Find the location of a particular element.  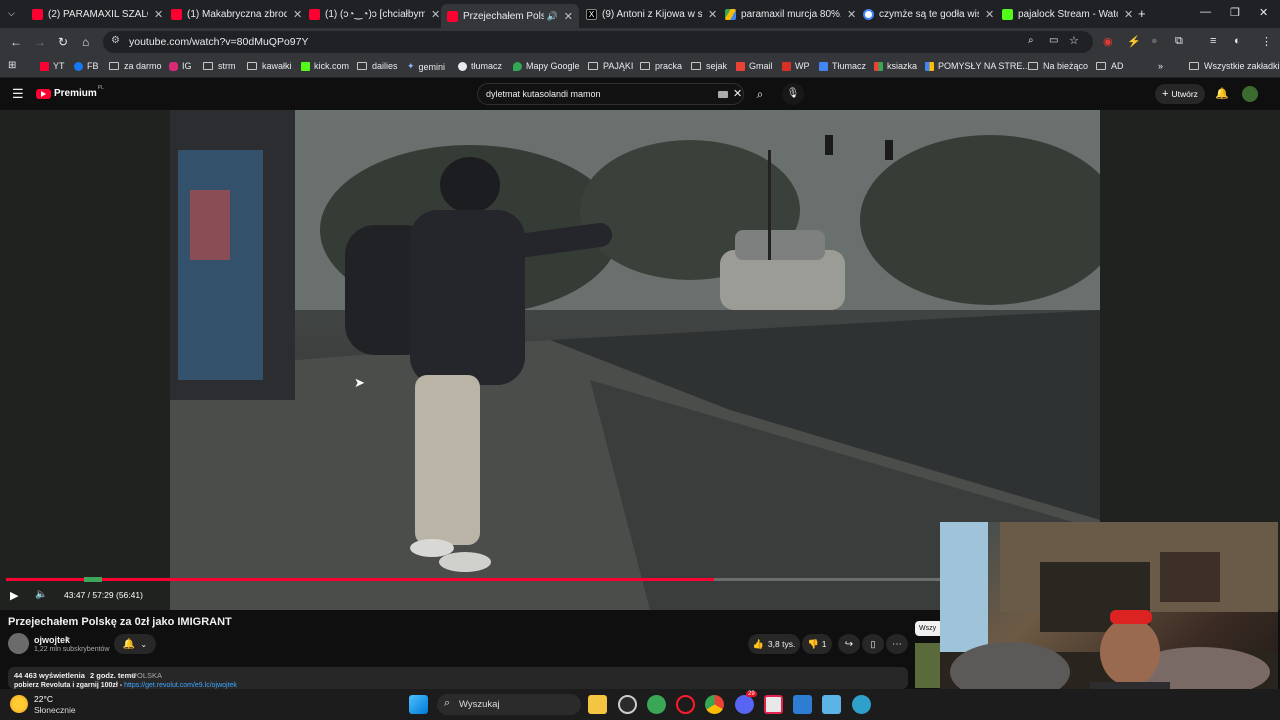

extensions-puzzle-icon: ⧉ is located at coordinates (1179, 41).